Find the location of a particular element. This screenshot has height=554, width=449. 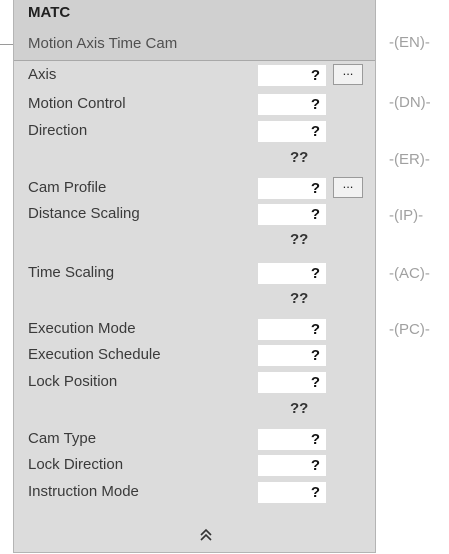

output-coil-ip: -(IP)- is located at coordinates (412, 217).